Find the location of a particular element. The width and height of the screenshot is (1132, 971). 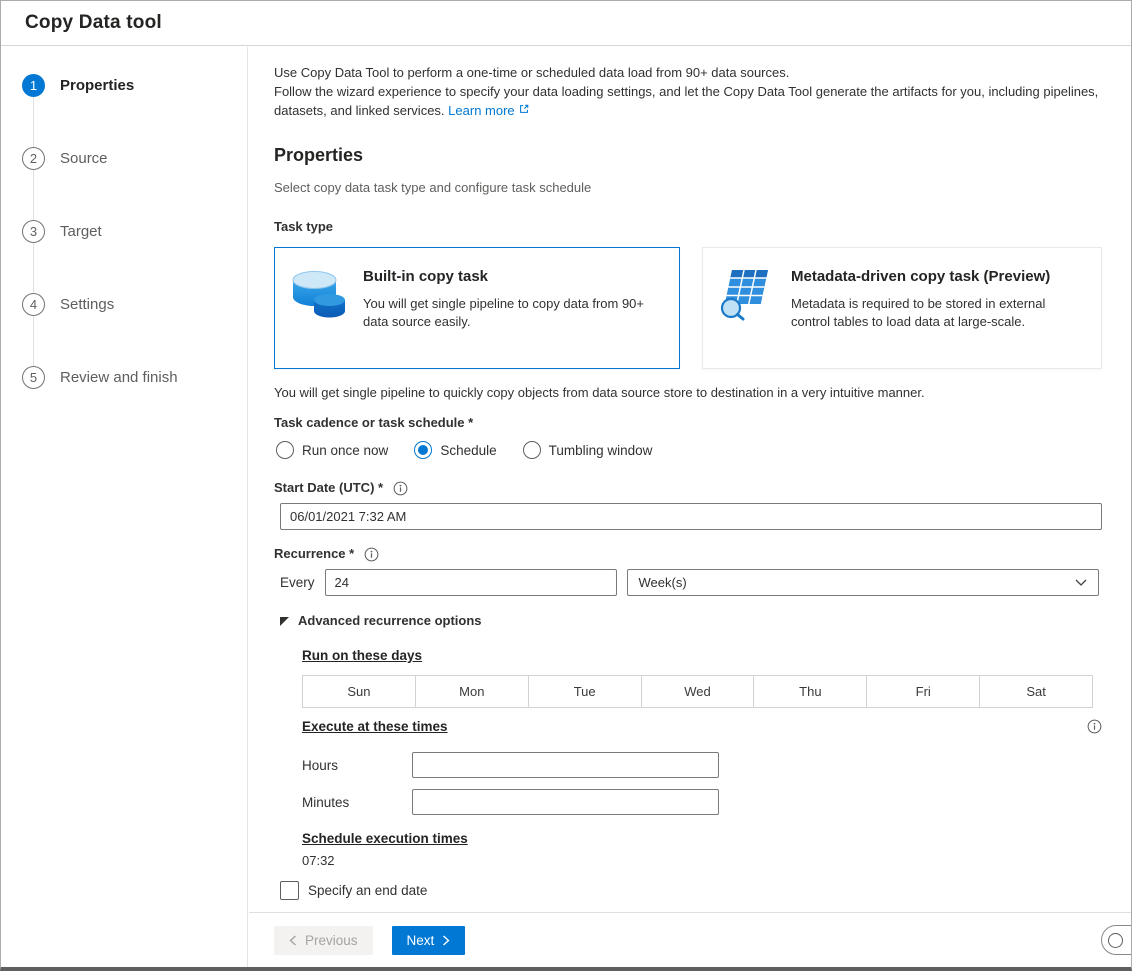

wizard-step-settings: 4 Settings is located at coordinates (124, 304).